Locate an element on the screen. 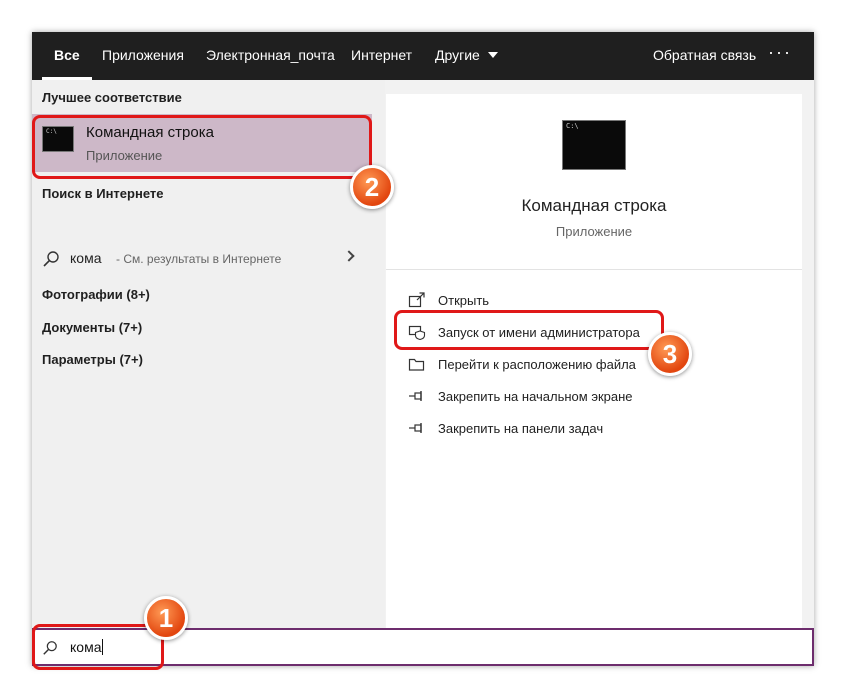 This screenshot has width=846, height=698. chevron-right-icon is located at coordinates (349, 256).